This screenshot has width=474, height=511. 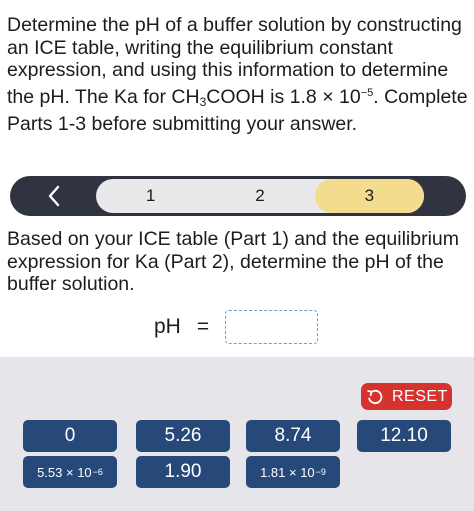 I want to click on question-exponent: −5, so click(x=367, y=92).